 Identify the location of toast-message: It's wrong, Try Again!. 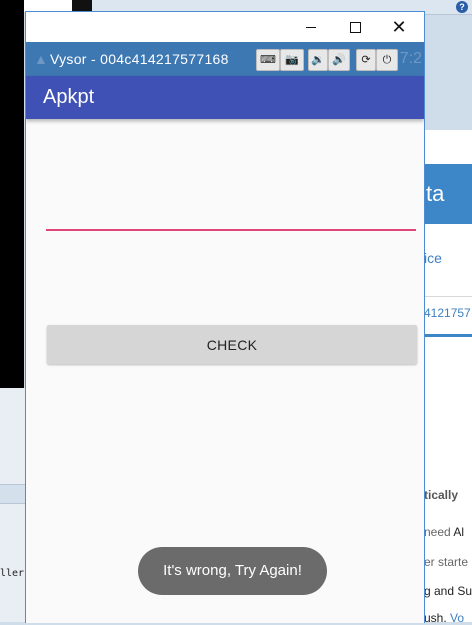
(232, 571).